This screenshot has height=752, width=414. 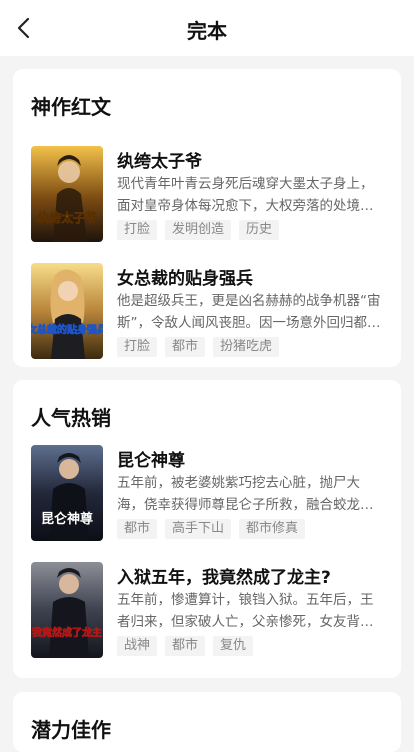 What do you see at coordinates (67, 632) in the screenshot?
I see `cover-title: 我竟然成了龙主` at bounding box center [67, 632].